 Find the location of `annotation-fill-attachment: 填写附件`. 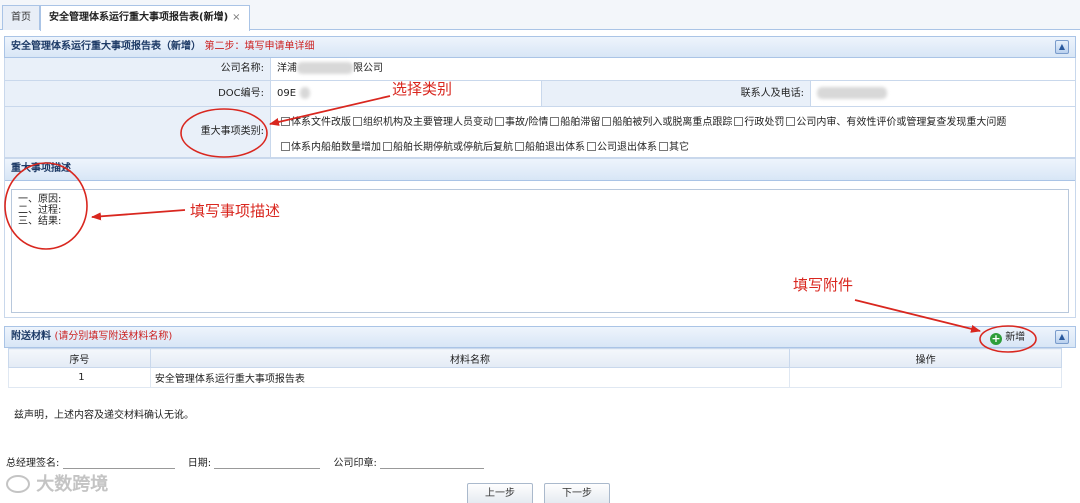

annotation-fill-attachment: 填写附件 is located at coordinates (823, 285).